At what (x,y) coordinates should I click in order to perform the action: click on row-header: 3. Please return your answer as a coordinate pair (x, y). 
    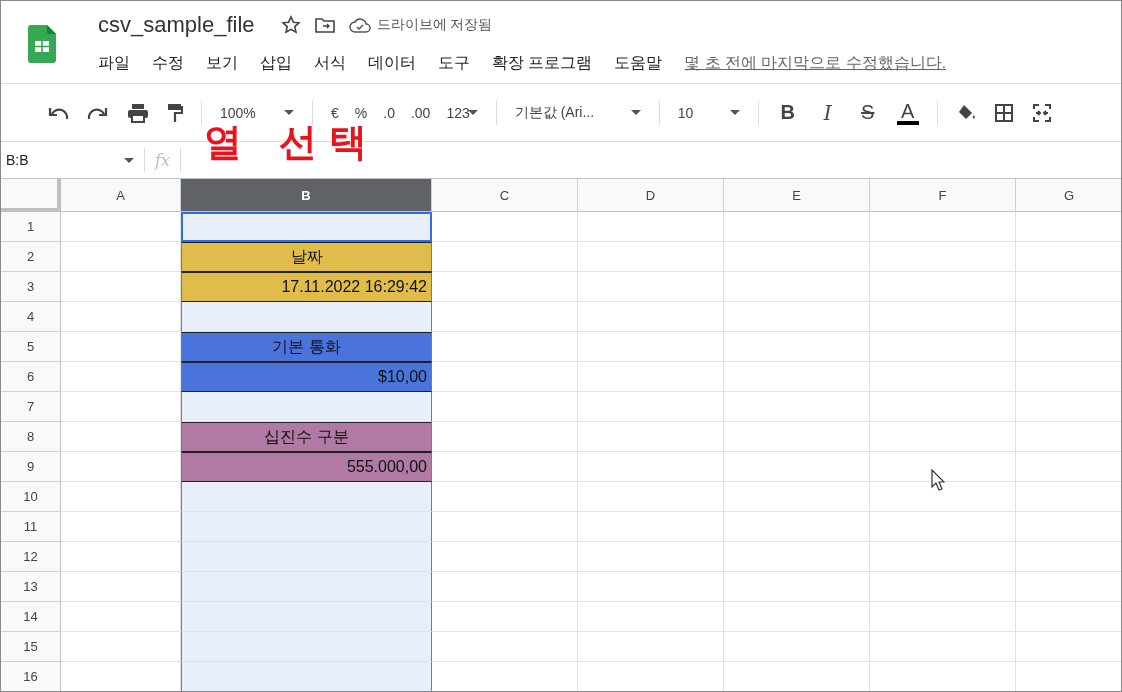
    Looking at the image, I should click on (31, 287).